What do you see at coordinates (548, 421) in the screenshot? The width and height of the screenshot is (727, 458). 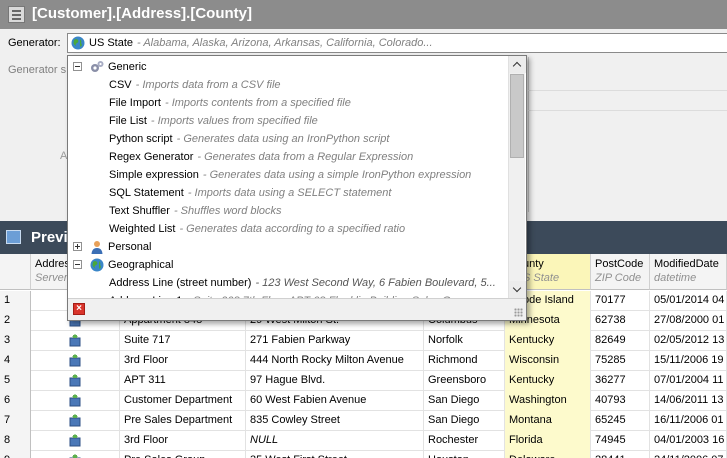 I see `county-cell: Montana` at bounding box center [548, 421].